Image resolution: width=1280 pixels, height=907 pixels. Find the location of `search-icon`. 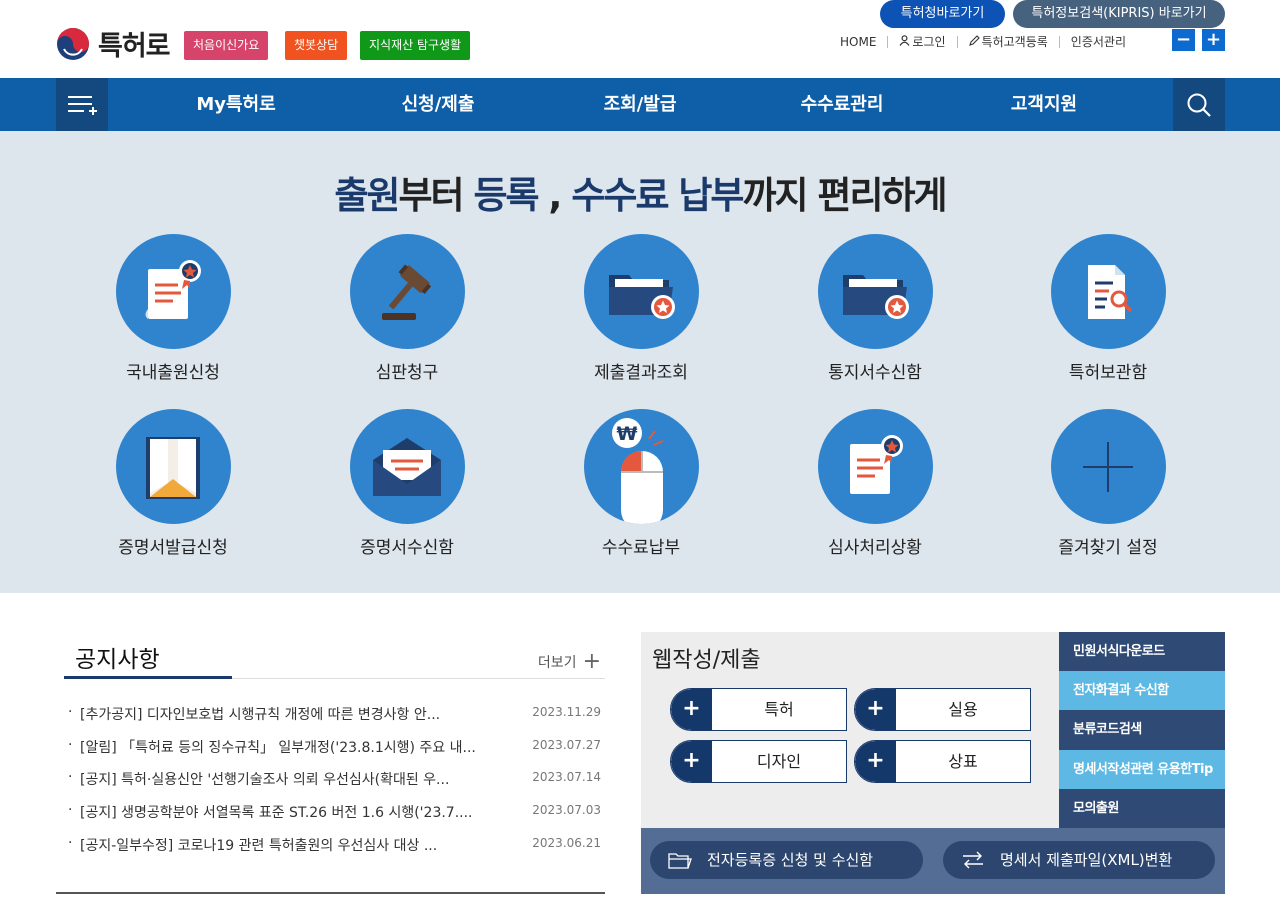

search-icon is located at coordinates (1199, 105).